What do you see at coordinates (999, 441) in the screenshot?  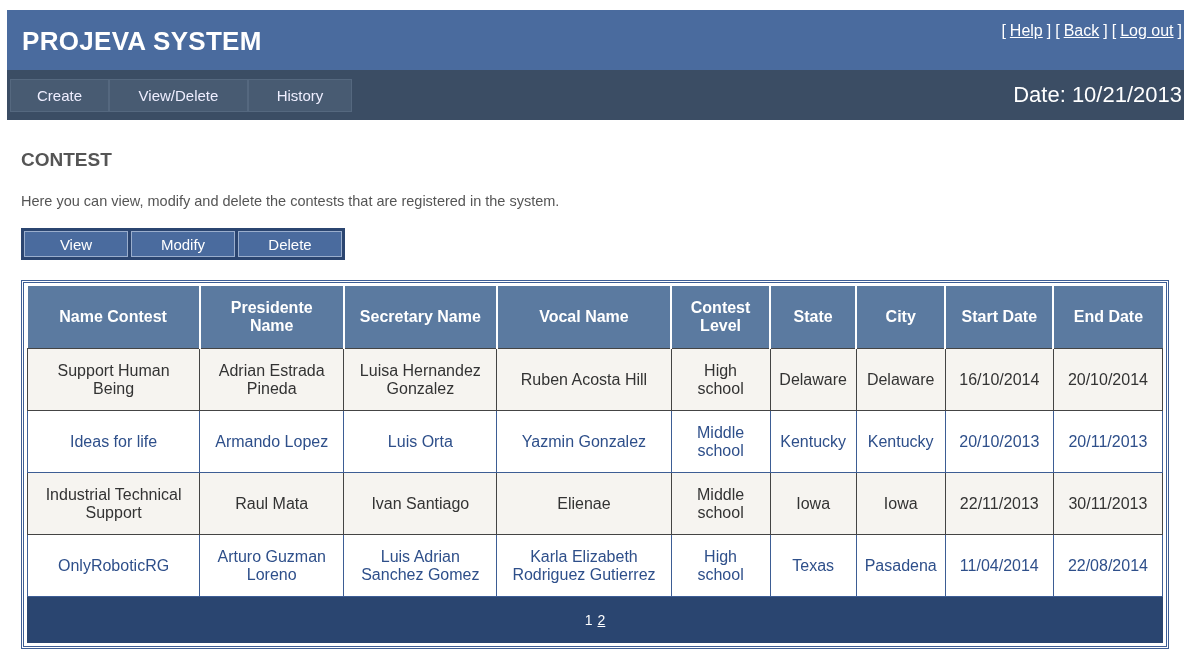 I see `table-cell: 20/10/2013` at bounding box center [999, 441].